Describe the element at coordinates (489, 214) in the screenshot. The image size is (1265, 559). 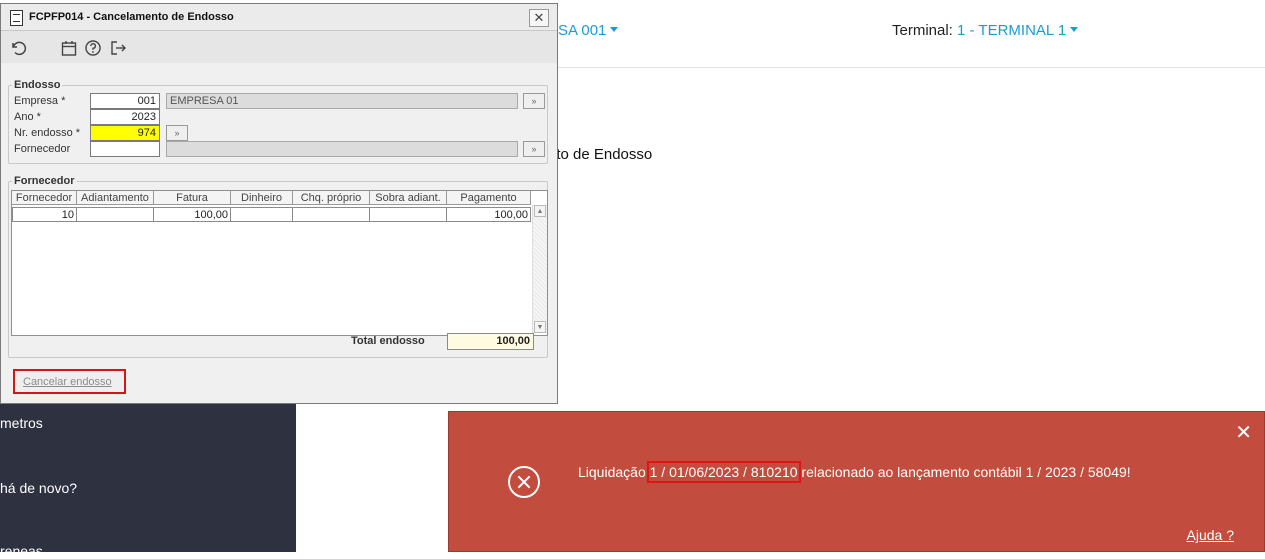
I see `cell-pagamento: 100,00` at that location.